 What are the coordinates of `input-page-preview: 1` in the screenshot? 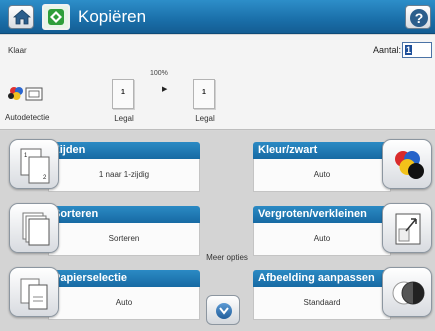 It's located at (123, 94).